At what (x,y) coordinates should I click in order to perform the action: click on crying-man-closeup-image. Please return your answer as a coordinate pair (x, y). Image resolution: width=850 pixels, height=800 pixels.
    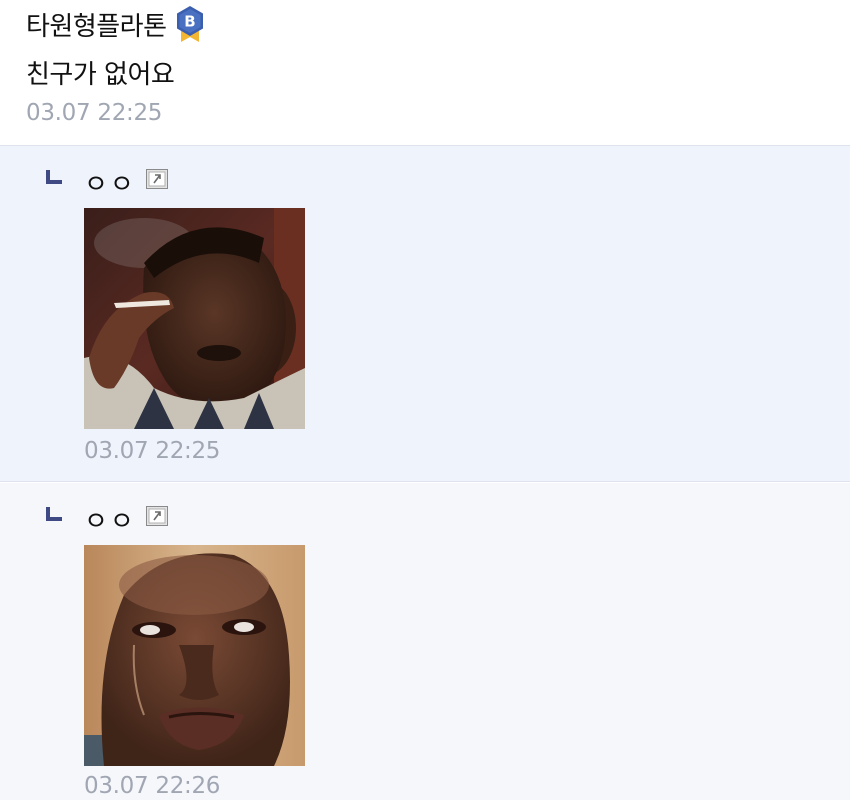
    Looking at the image, I should click on (194, 655).